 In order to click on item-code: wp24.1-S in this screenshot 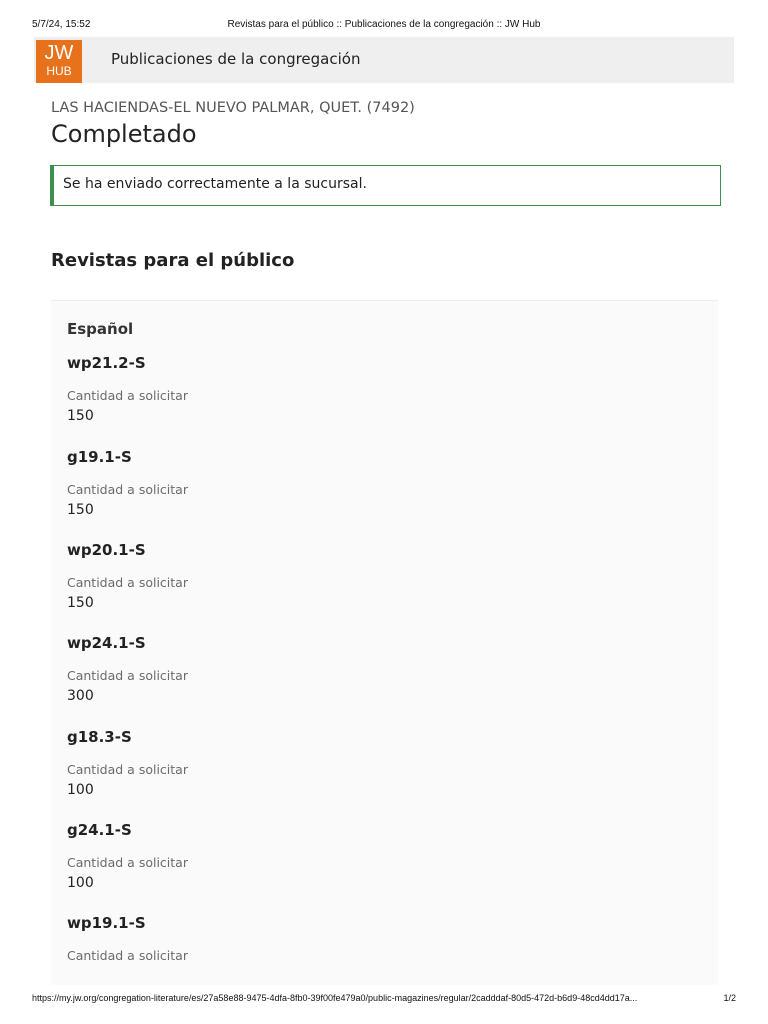, I will do `click(106, 643)`.